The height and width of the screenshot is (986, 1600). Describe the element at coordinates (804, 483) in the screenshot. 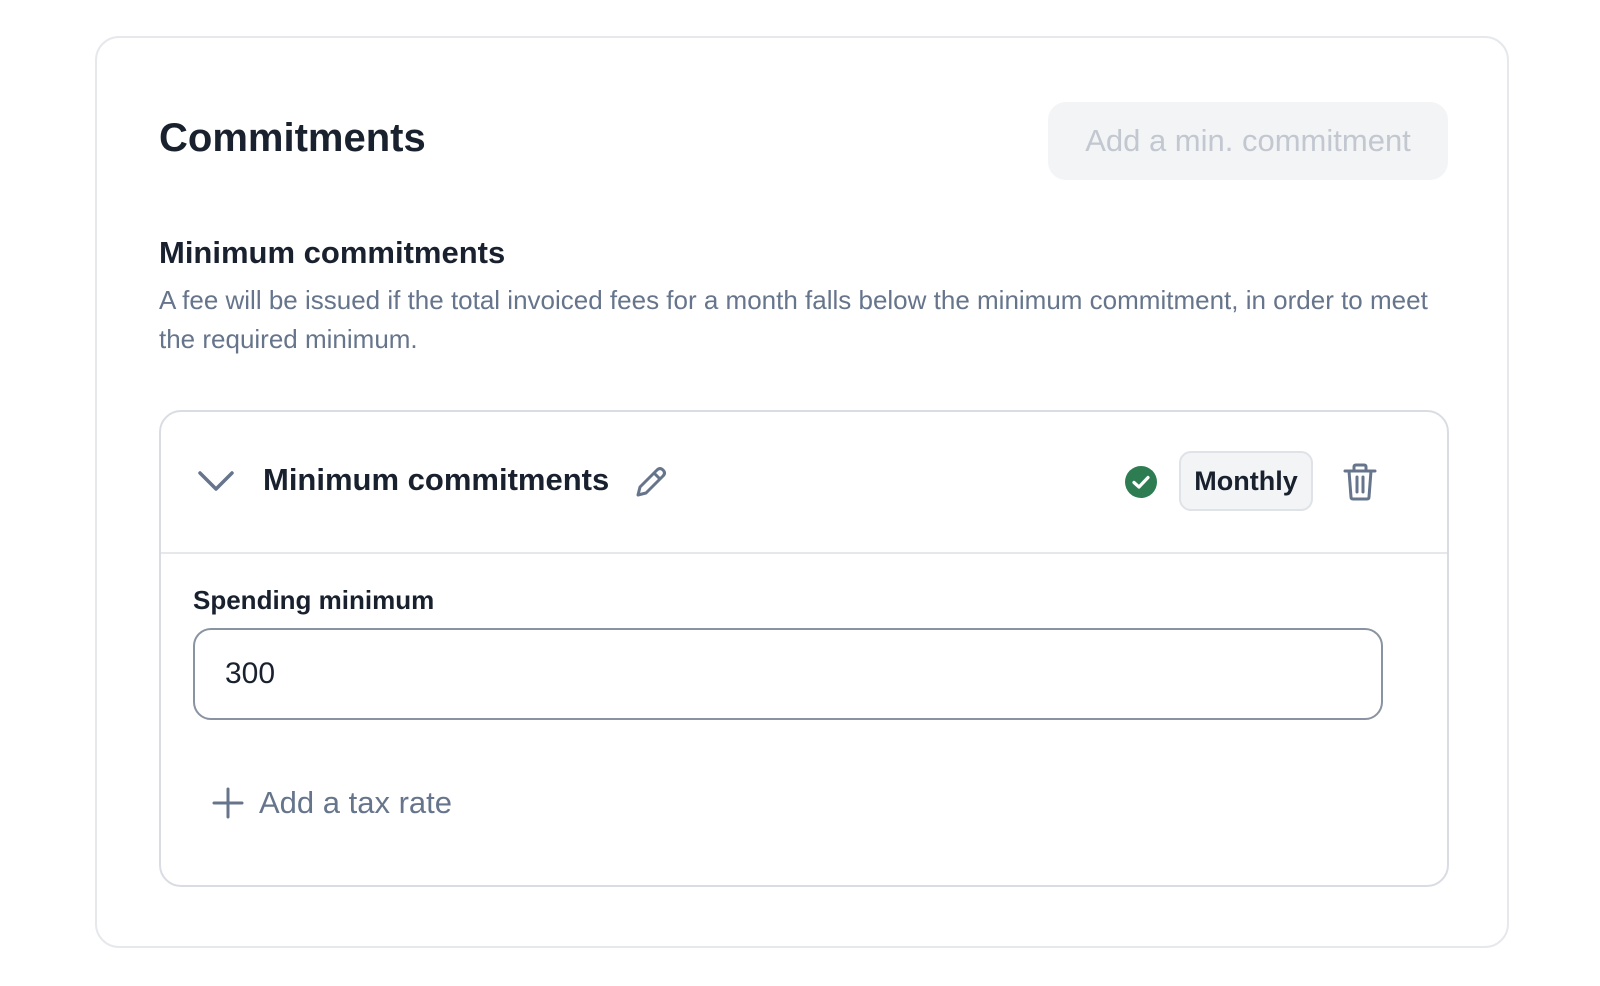

I see `panel-header: Minimum commitments Monthly` at that location.